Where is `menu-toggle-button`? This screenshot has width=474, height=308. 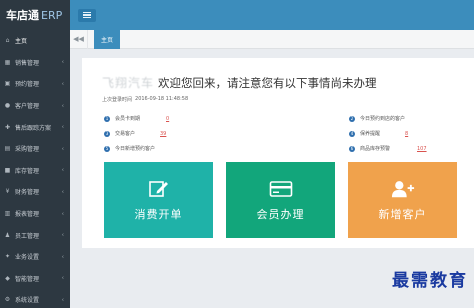
menu-toggle-button is located at coordinates (87, 15).